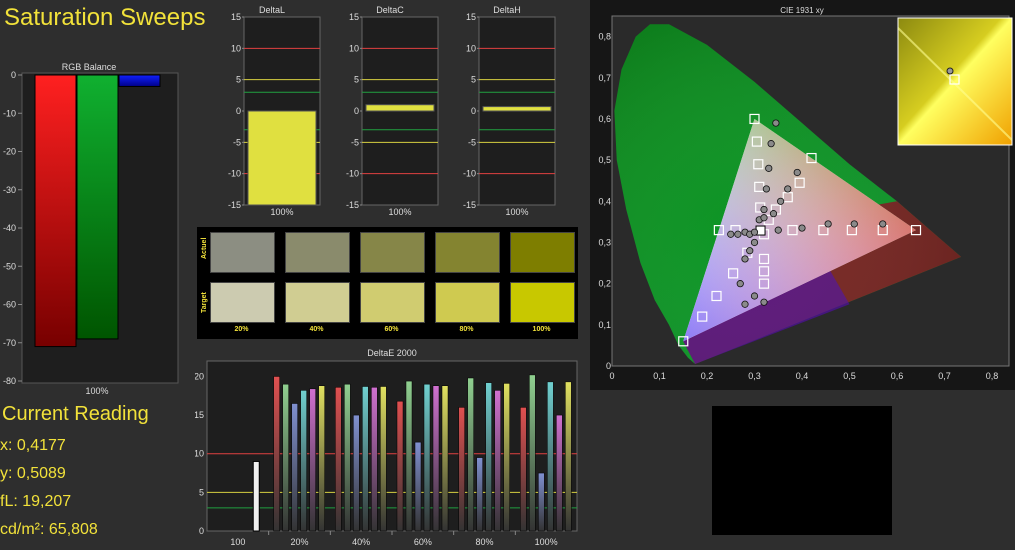 Image resolution: width=1015 pixels, height=550 pixels. Describe the element at coordinates (201, 492) in the screenshot. I see `delta-e-ytick-label: 5` at that location.